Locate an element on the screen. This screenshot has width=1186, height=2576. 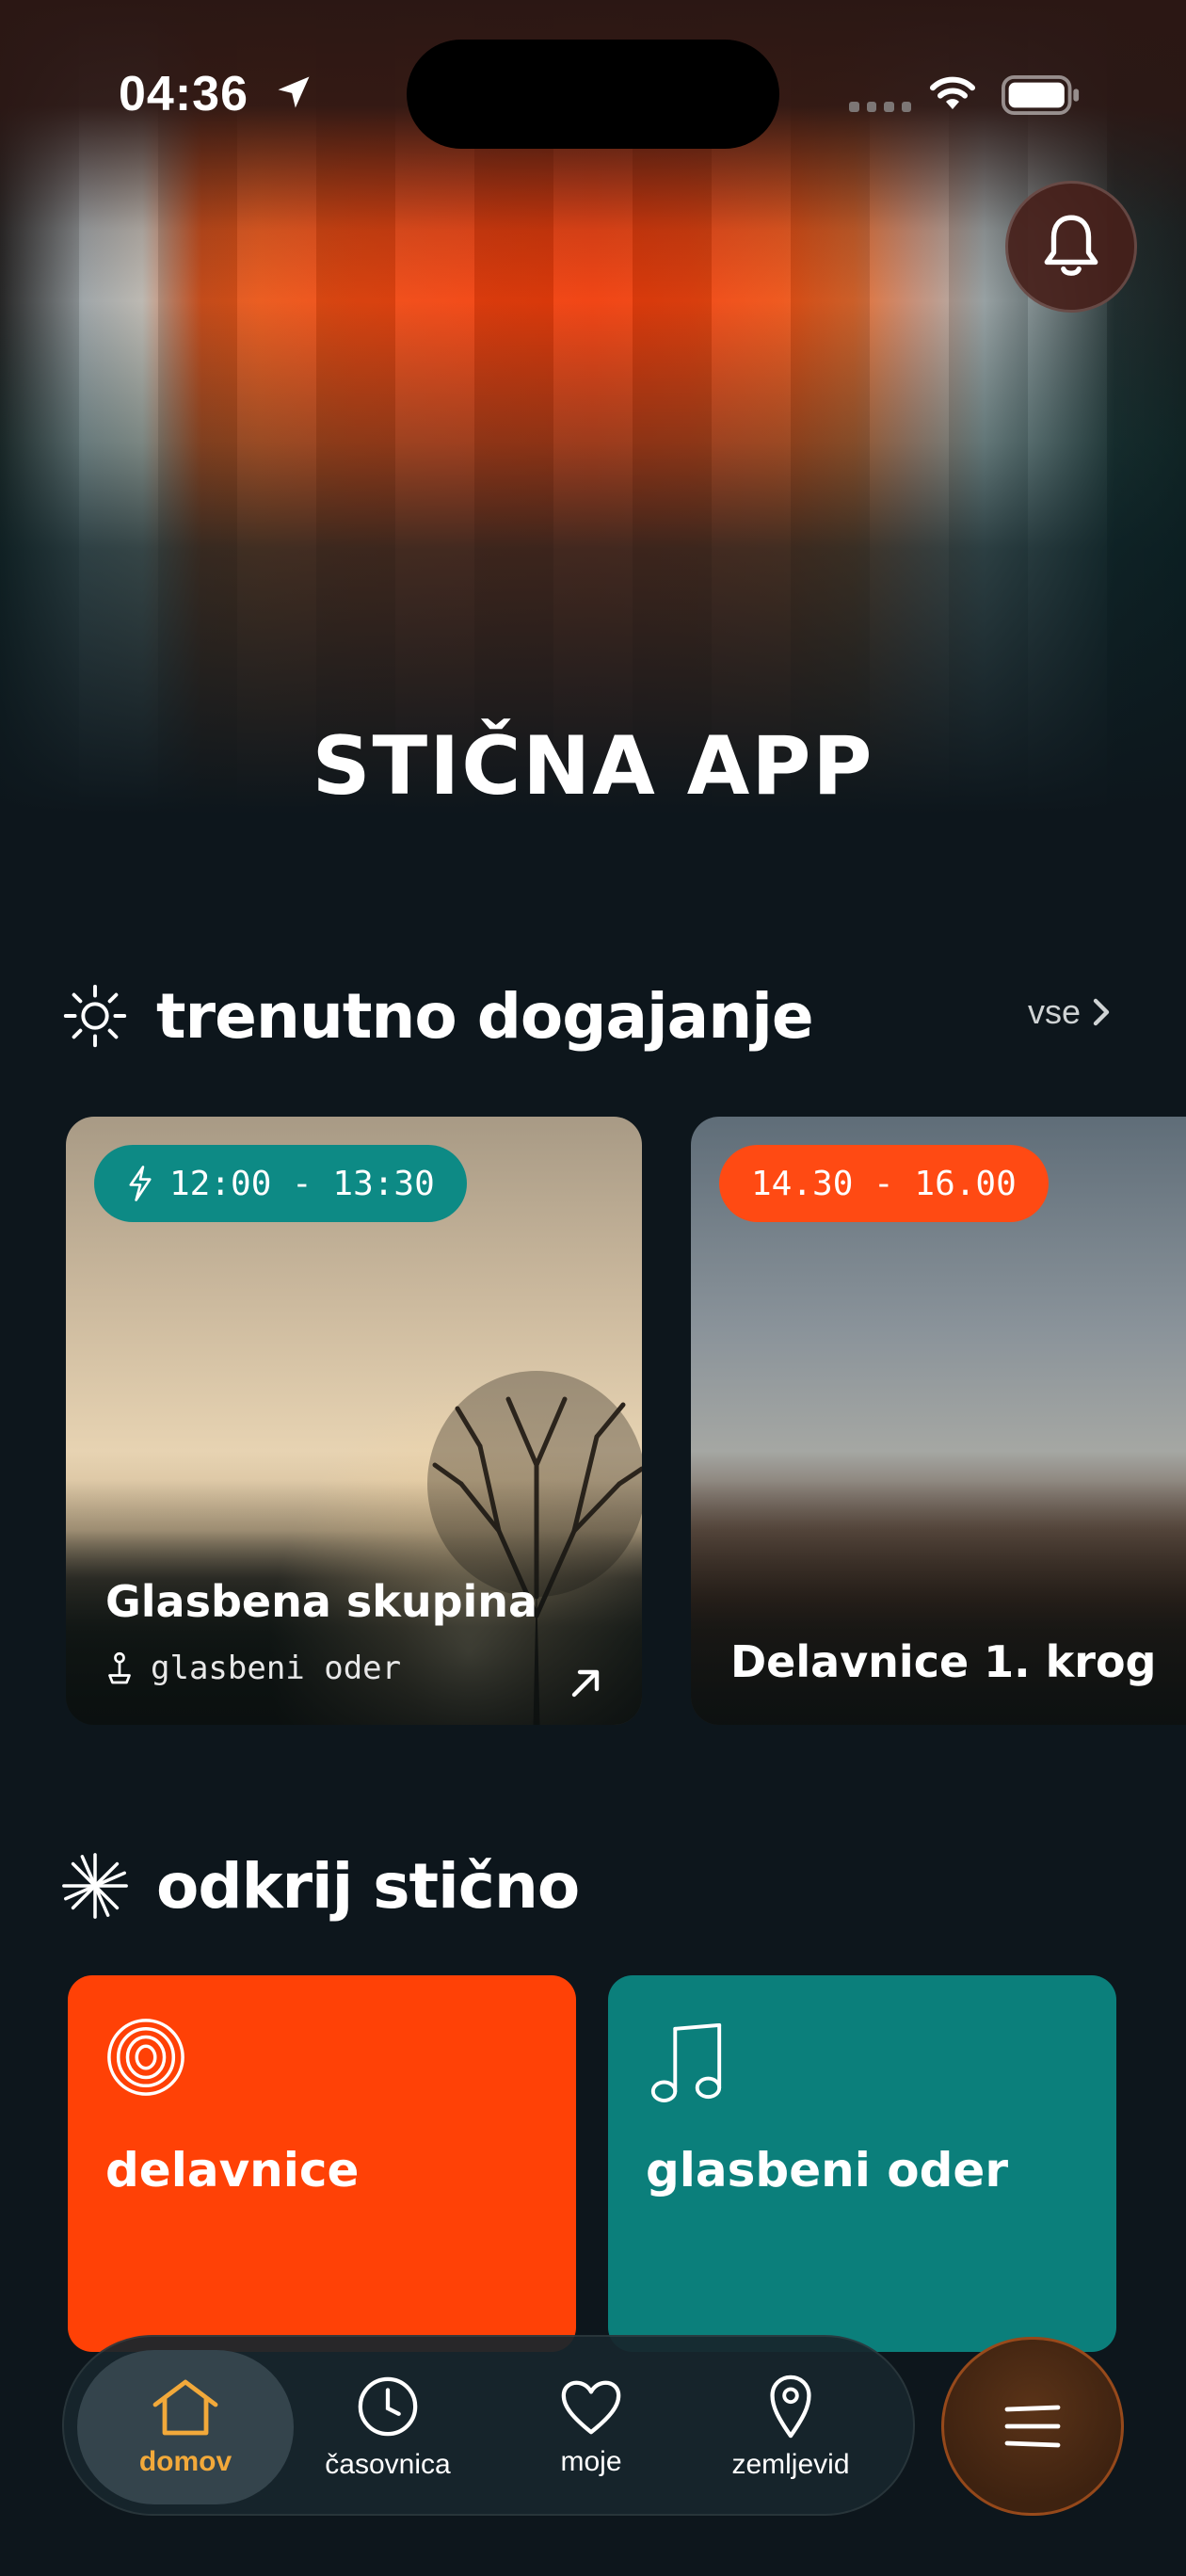
time-badge: 12:00 - 13:30 is located at coordinates (280, 1183).